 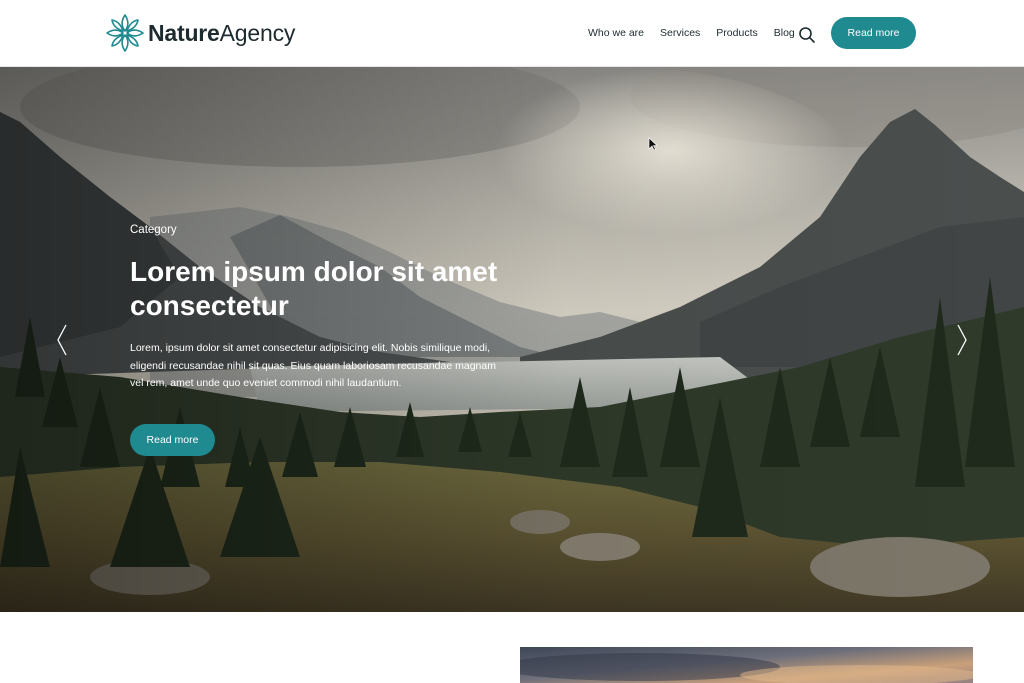 I want to click on brand-name: NatureAgency, so click(x=221, y=33).